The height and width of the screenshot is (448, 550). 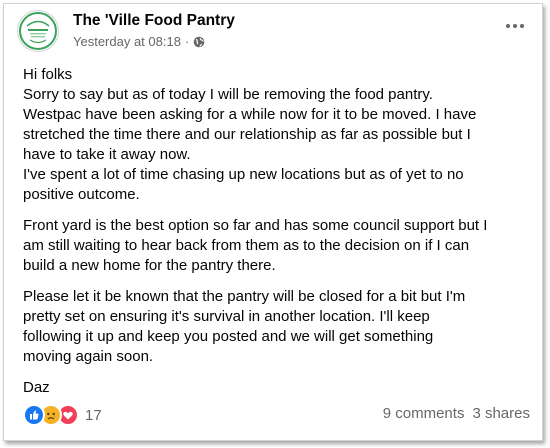 What do you see at coordinates (93, 415) in the screenshot?
I see `reaction-count: 17` at bounding box center [93, 415].